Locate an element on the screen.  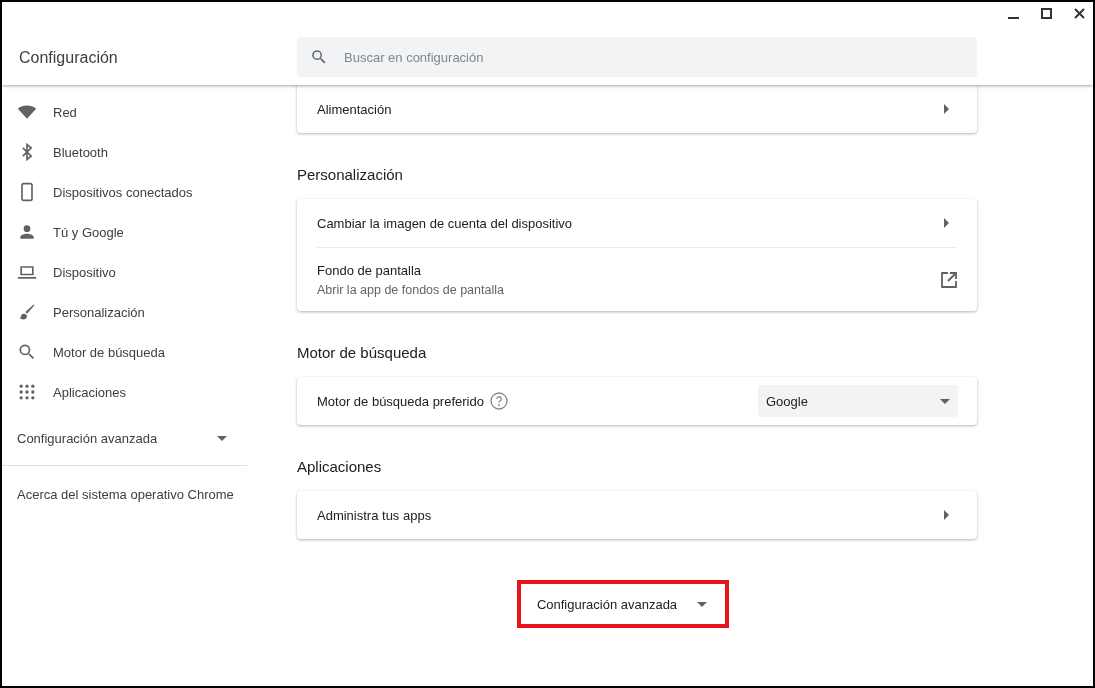
section-heading: Motor de búsqueda is located at coordinates (362, 352).